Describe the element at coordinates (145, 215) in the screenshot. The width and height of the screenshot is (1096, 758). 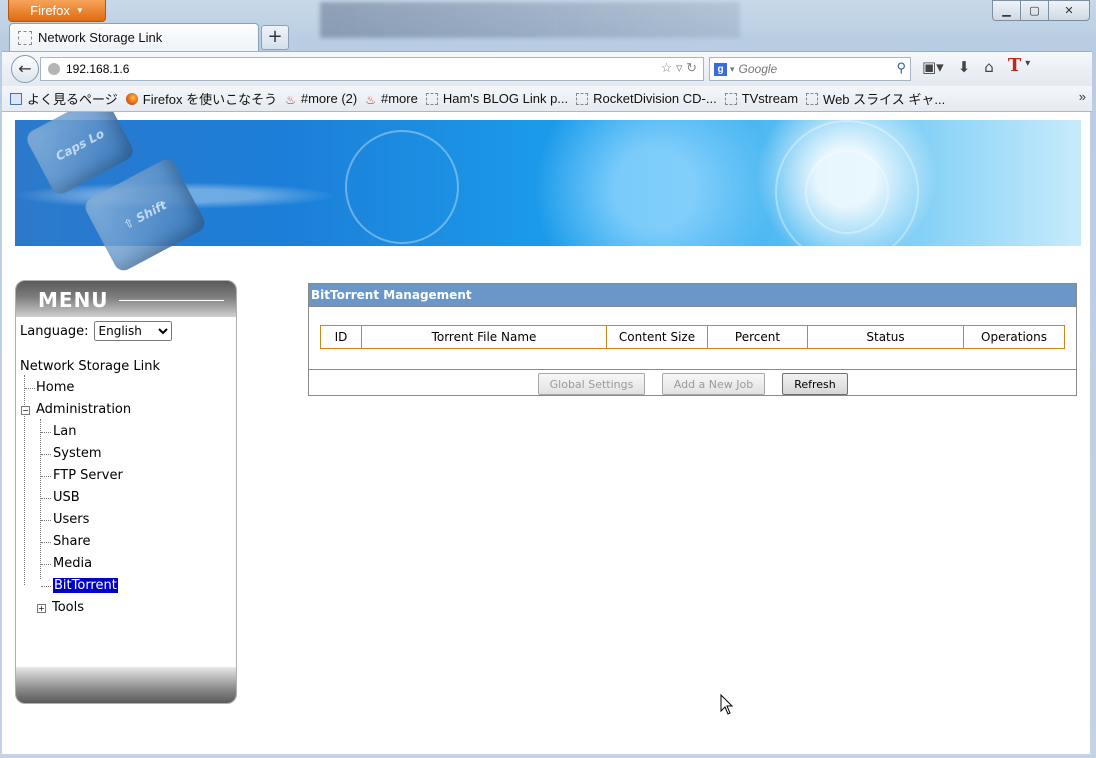
I see `keyboard-key-image: ⇧ Shift` at that location.